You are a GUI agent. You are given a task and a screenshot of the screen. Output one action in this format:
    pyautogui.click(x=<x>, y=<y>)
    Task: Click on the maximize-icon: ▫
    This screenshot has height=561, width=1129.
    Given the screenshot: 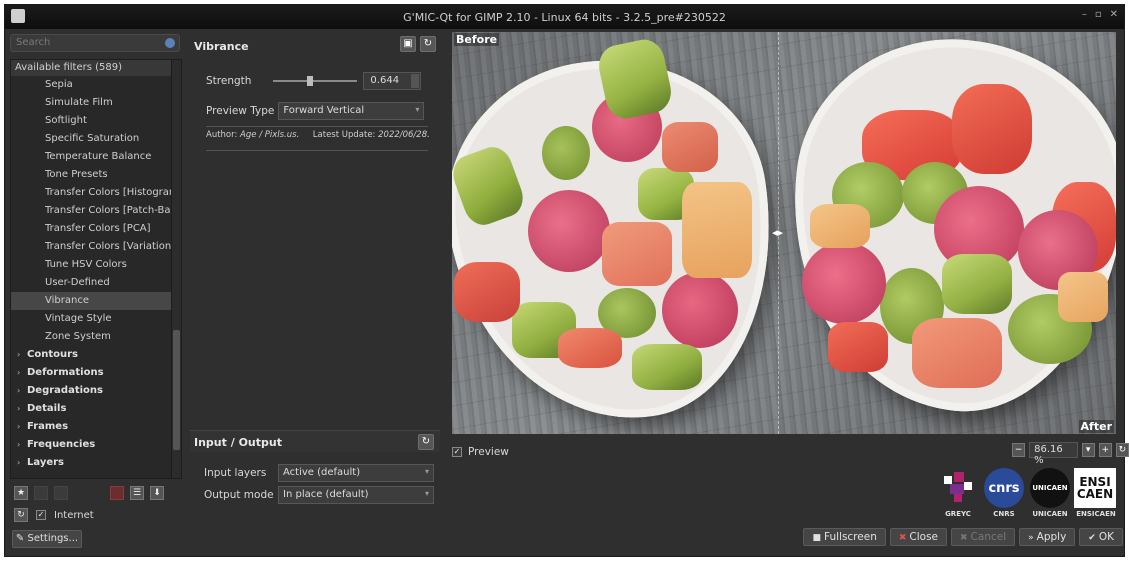 What is the action you would take?
    pyautogui.click(x=1098, y=14)
    